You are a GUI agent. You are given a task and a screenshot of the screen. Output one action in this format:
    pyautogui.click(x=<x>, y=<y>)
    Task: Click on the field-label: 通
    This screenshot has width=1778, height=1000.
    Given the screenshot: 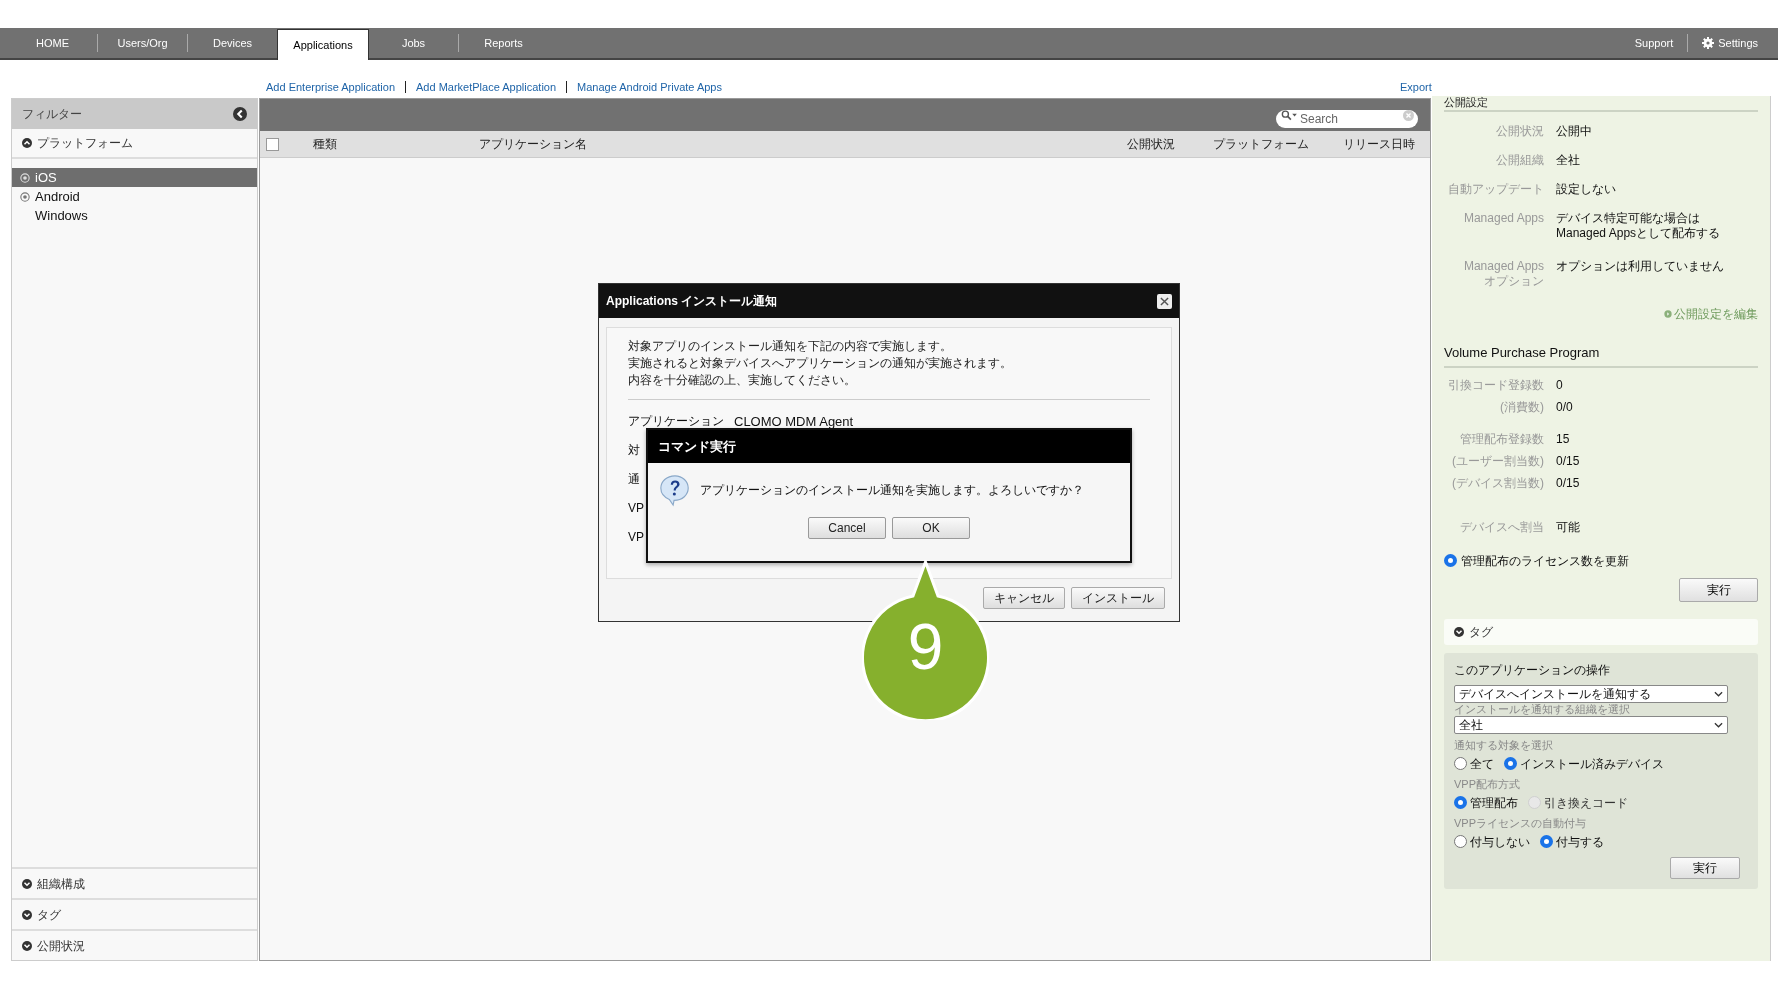 What is the action you would take?
    pyautogui.click(x=634, y=479)
    